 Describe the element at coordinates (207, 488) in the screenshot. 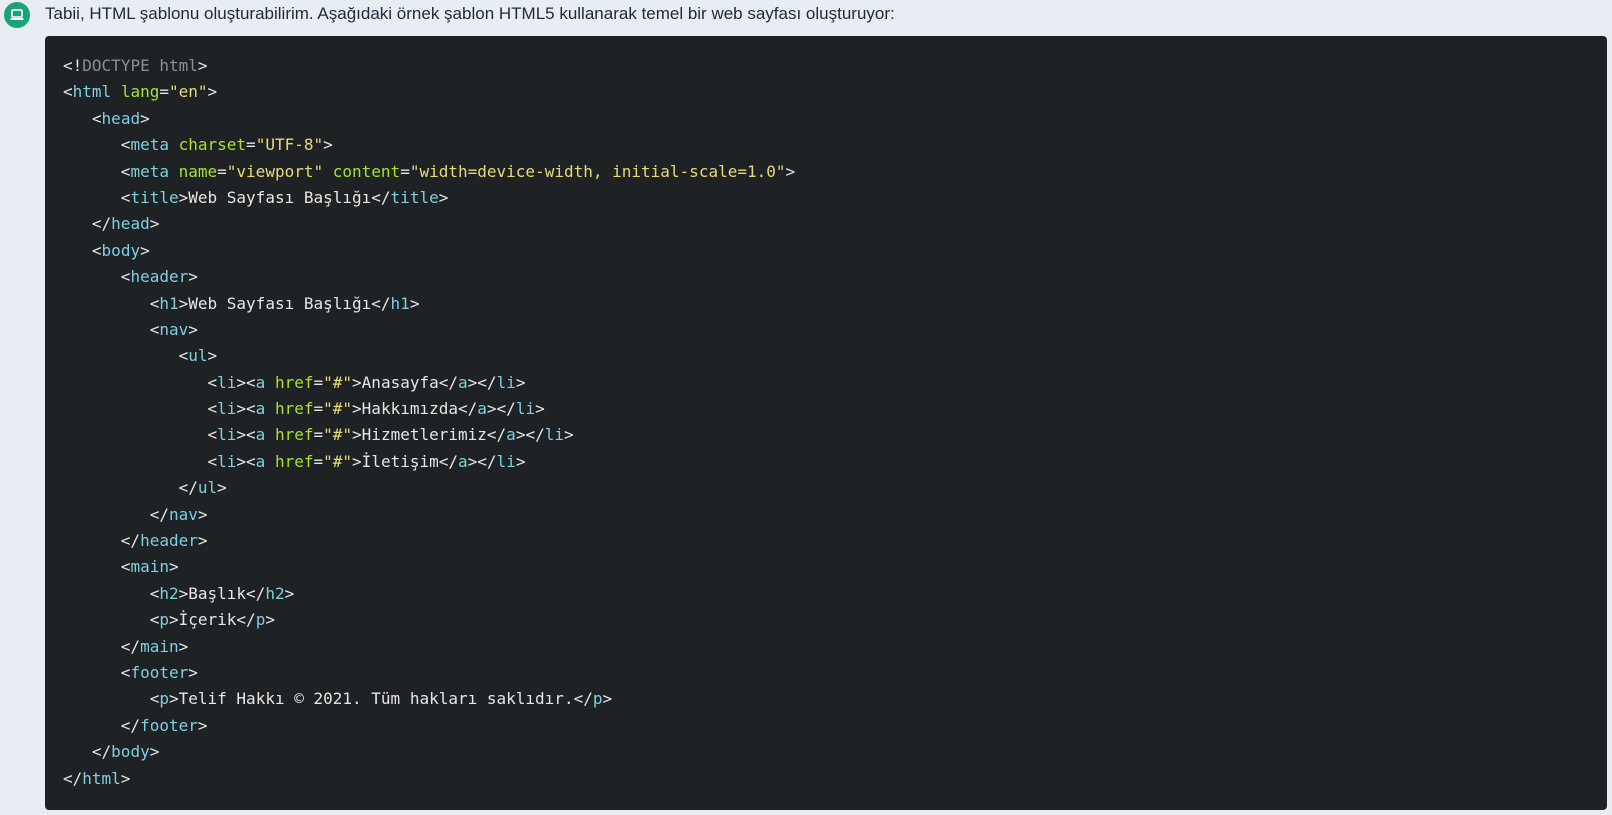

I see `code-token-tag: ul` at that location.